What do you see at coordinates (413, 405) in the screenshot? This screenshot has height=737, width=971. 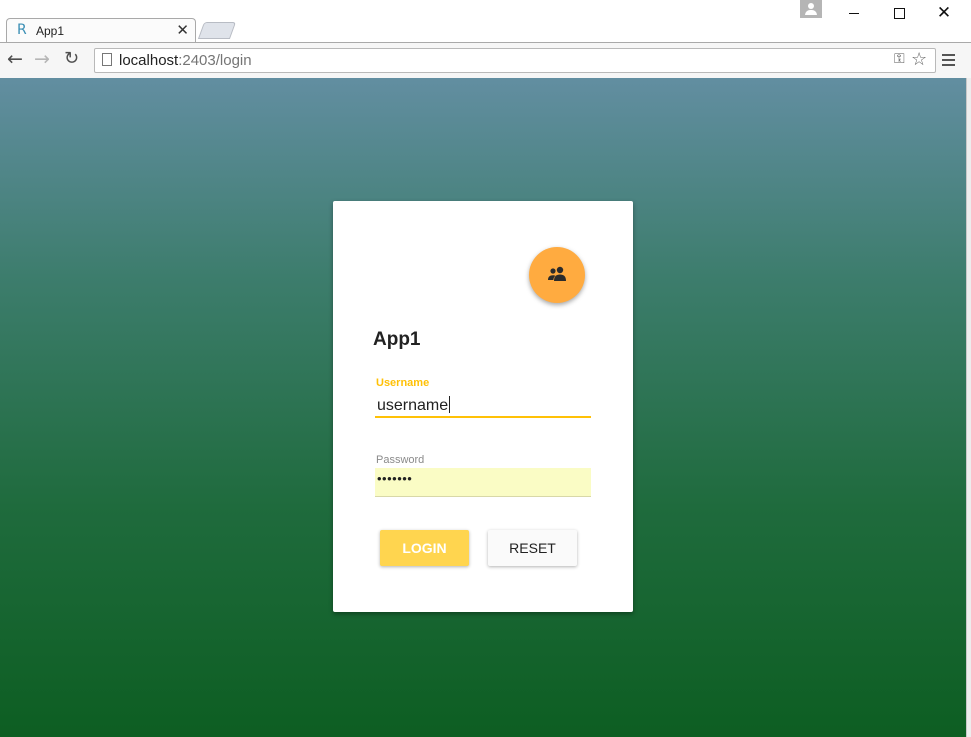 I see `username-value: username` at bounding box center [413, 405].